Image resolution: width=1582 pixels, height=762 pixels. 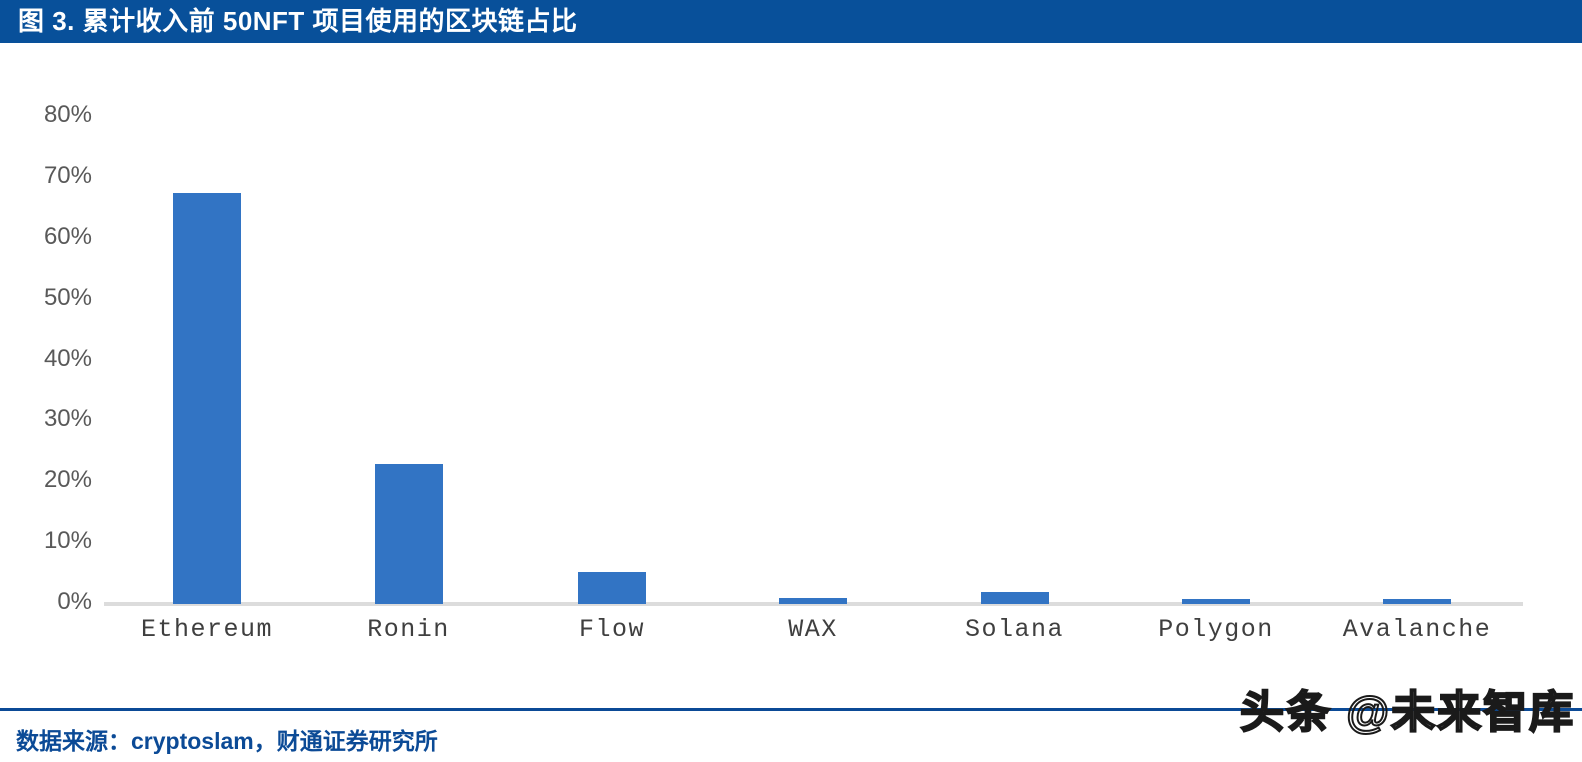 I want to click on bar-flow, so click(x=612, y=588).